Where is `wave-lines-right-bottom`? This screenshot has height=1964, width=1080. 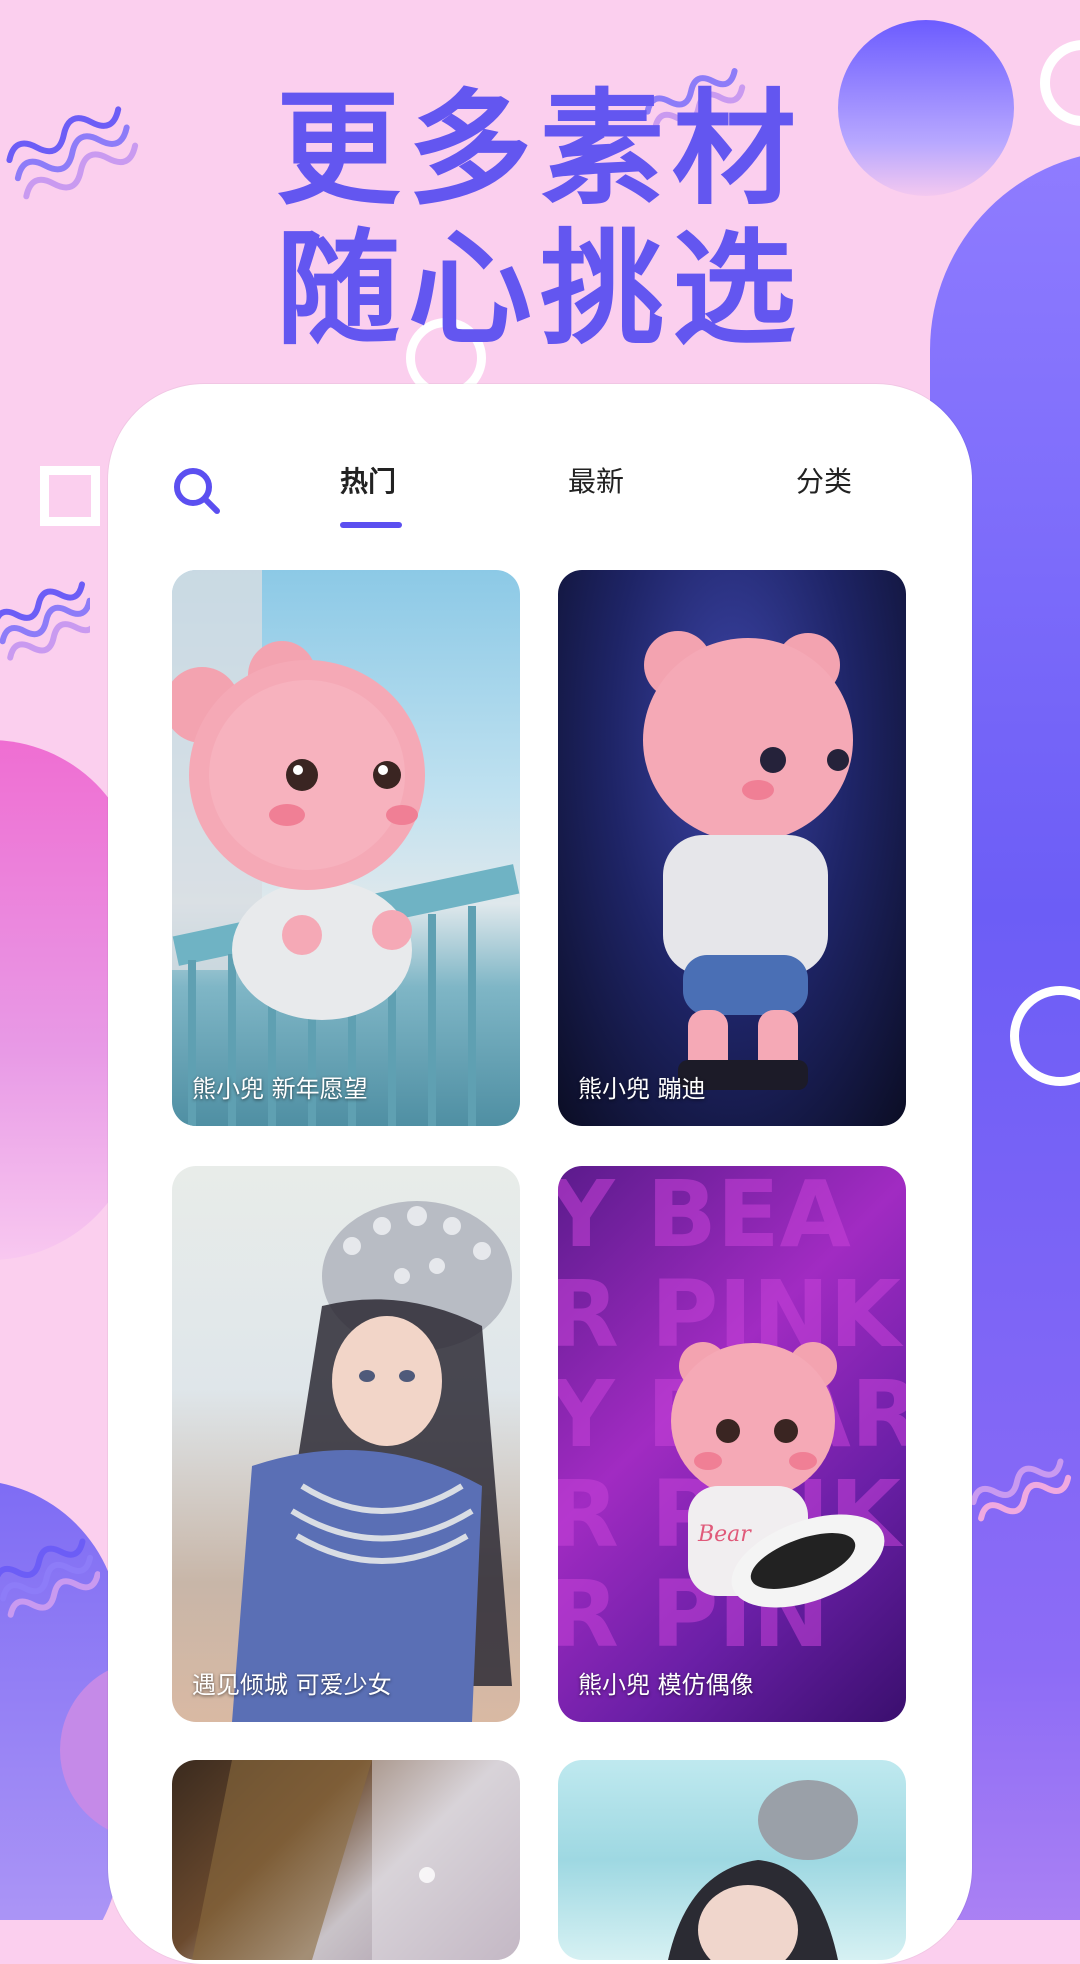
wave-lines-right-bottom is located at coordinates (1021, 1490).